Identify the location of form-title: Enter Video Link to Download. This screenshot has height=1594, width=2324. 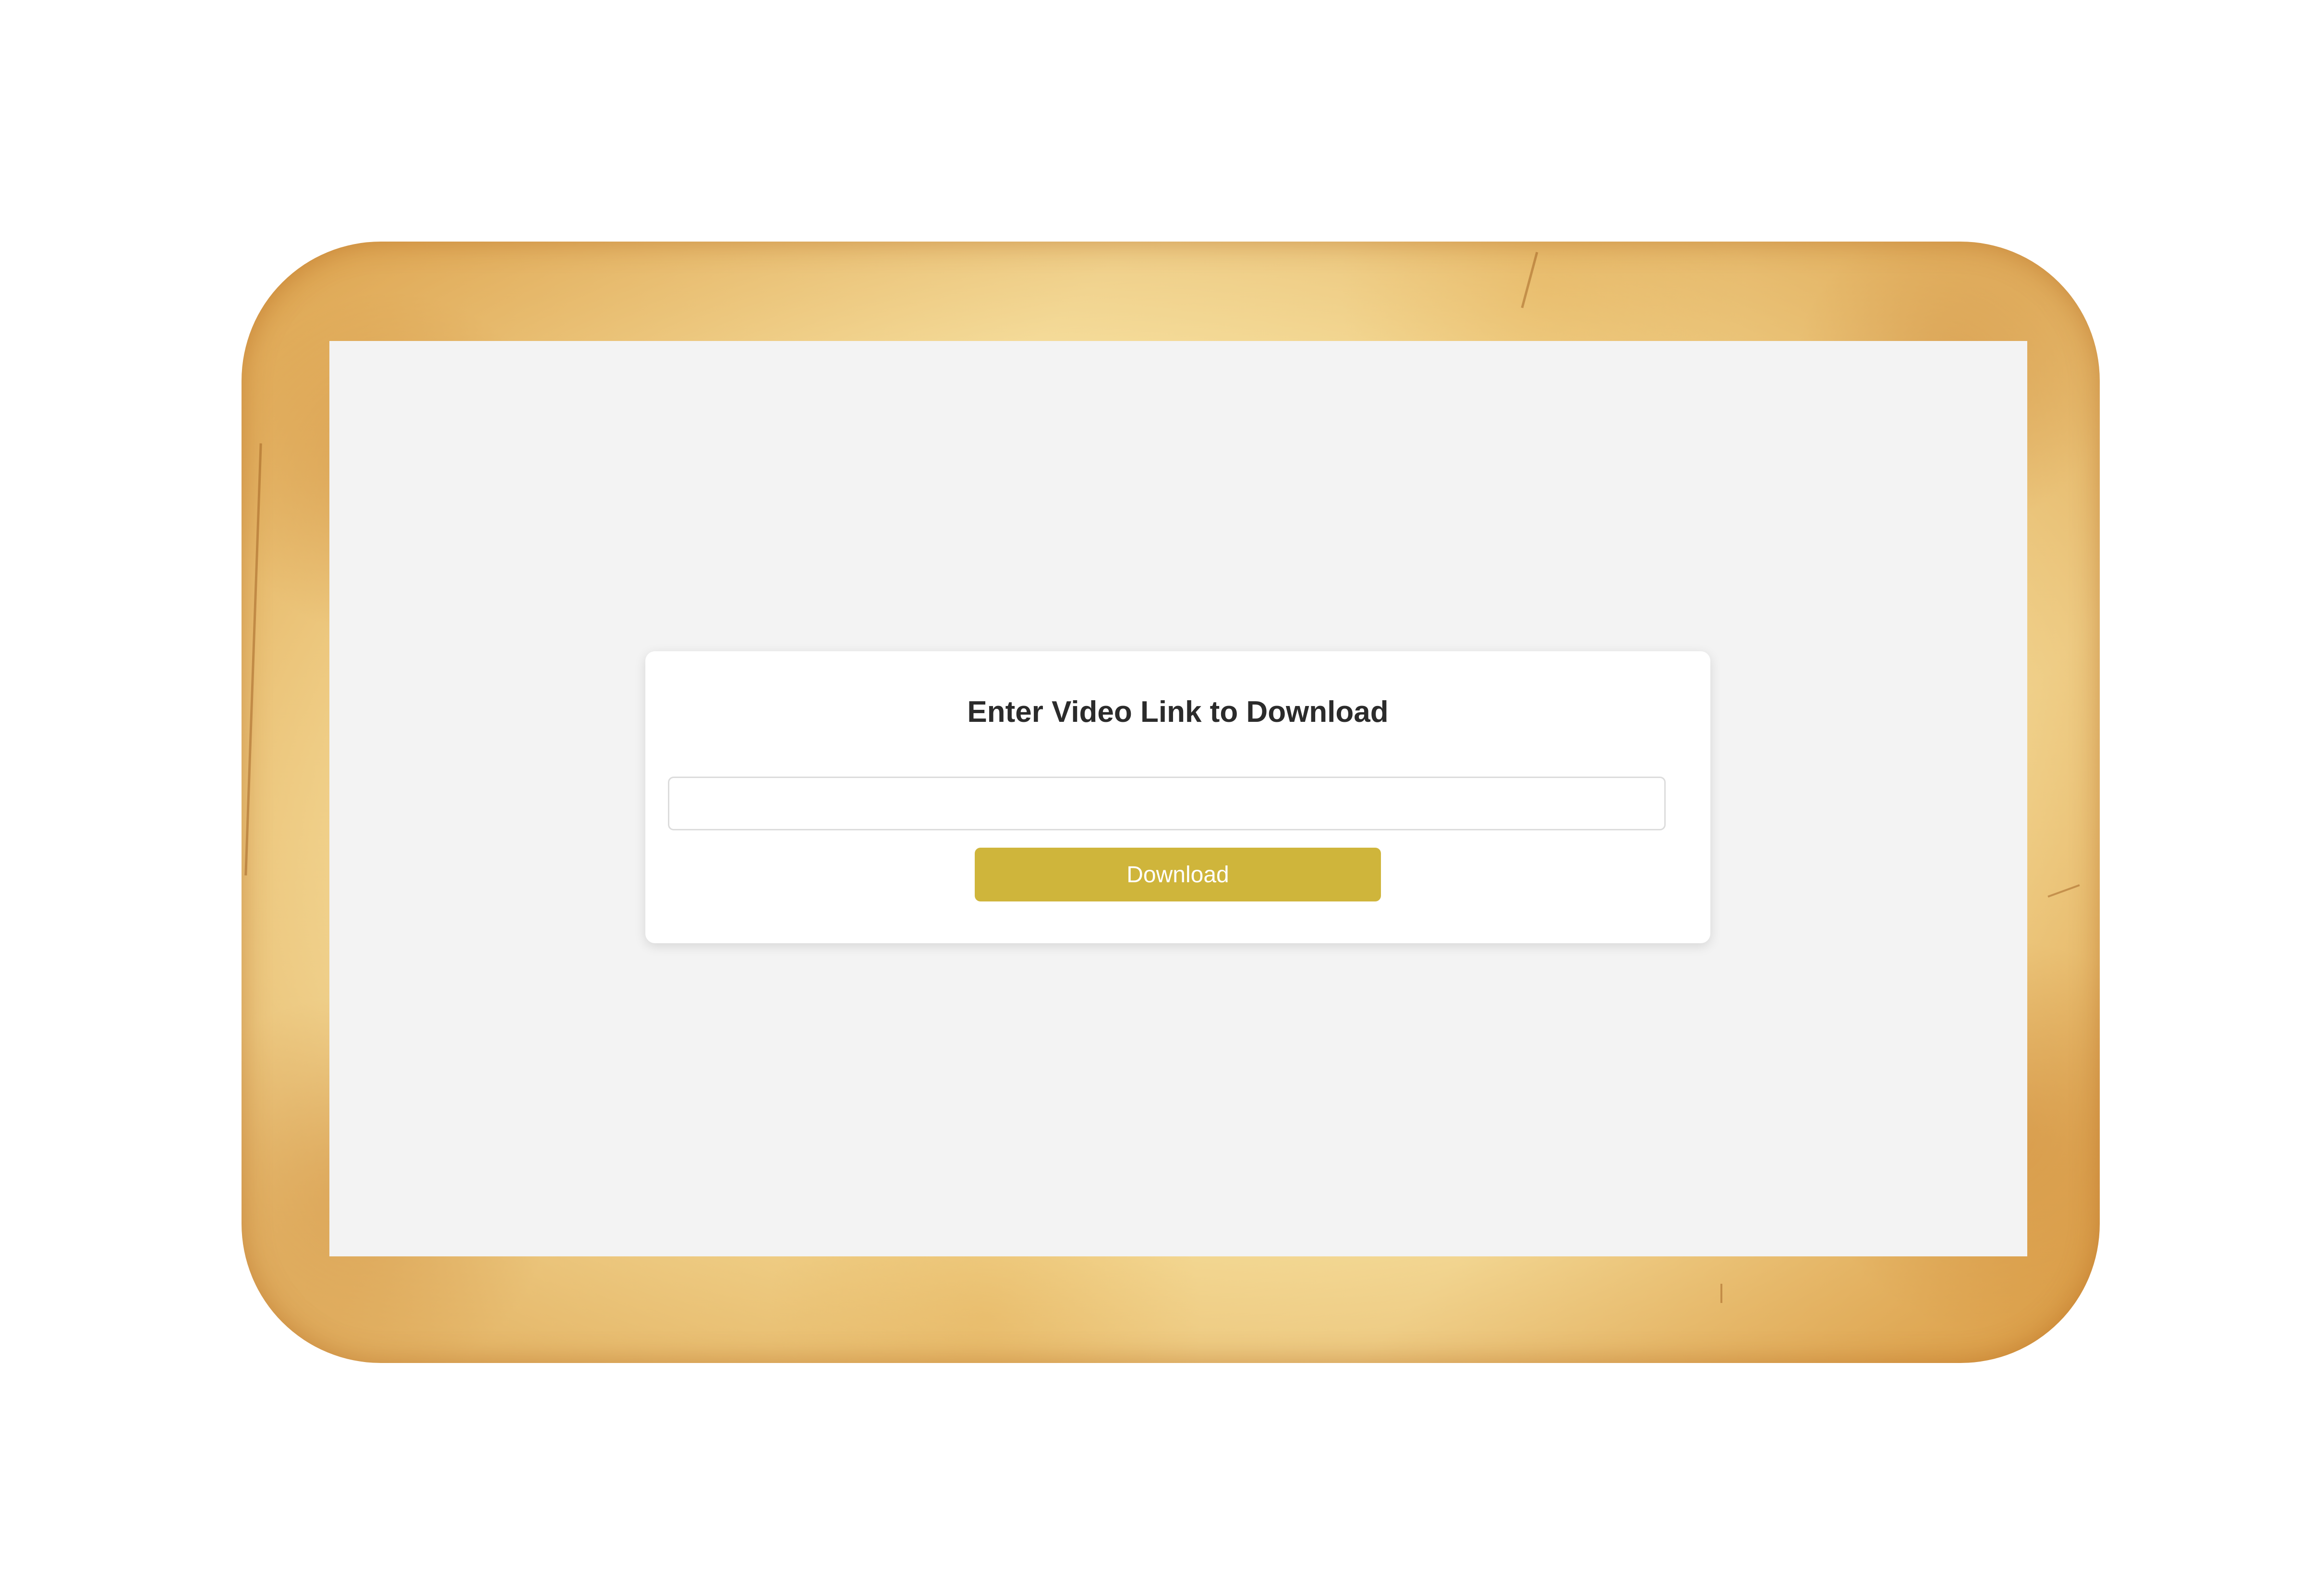
(1178, 712).